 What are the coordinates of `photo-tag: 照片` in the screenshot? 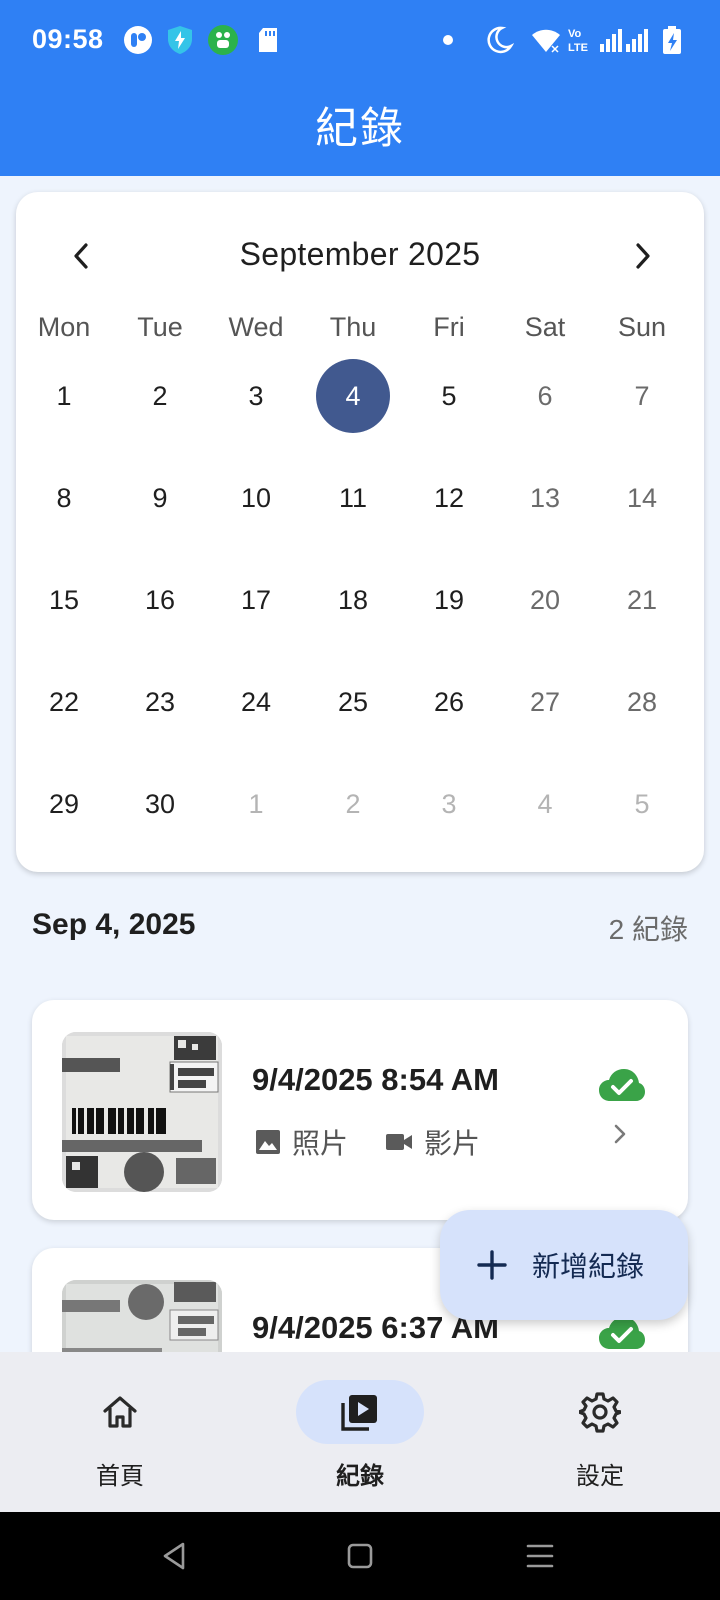 It's located at (301, 1142).